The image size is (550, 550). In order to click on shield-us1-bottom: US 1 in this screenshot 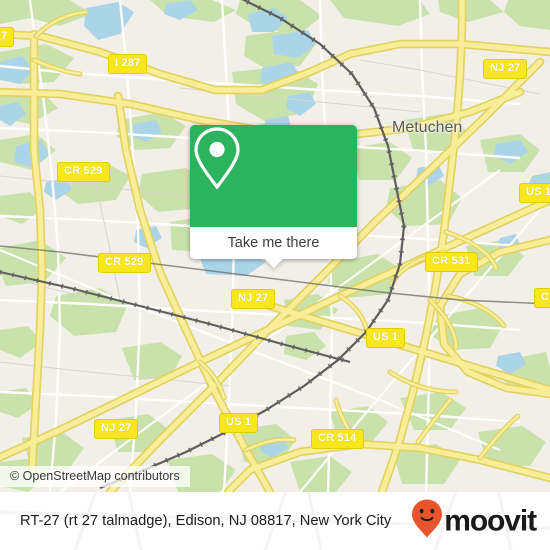, I will do `click(239, 423)`.